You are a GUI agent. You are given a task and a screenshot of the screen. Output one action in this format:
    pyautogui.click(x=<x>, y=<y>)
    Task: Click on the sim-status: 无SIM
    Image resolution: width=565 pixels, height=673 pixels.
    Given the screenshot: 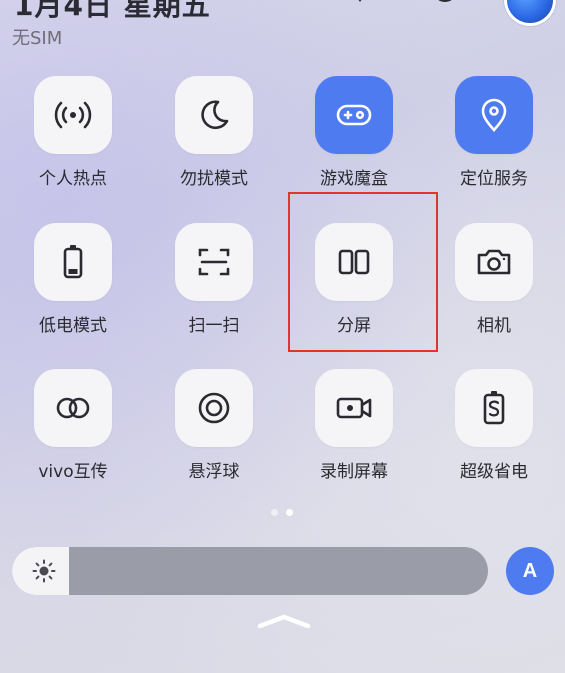 What is the action you would take?
    pyautogui.click(x=37, y=38)
    